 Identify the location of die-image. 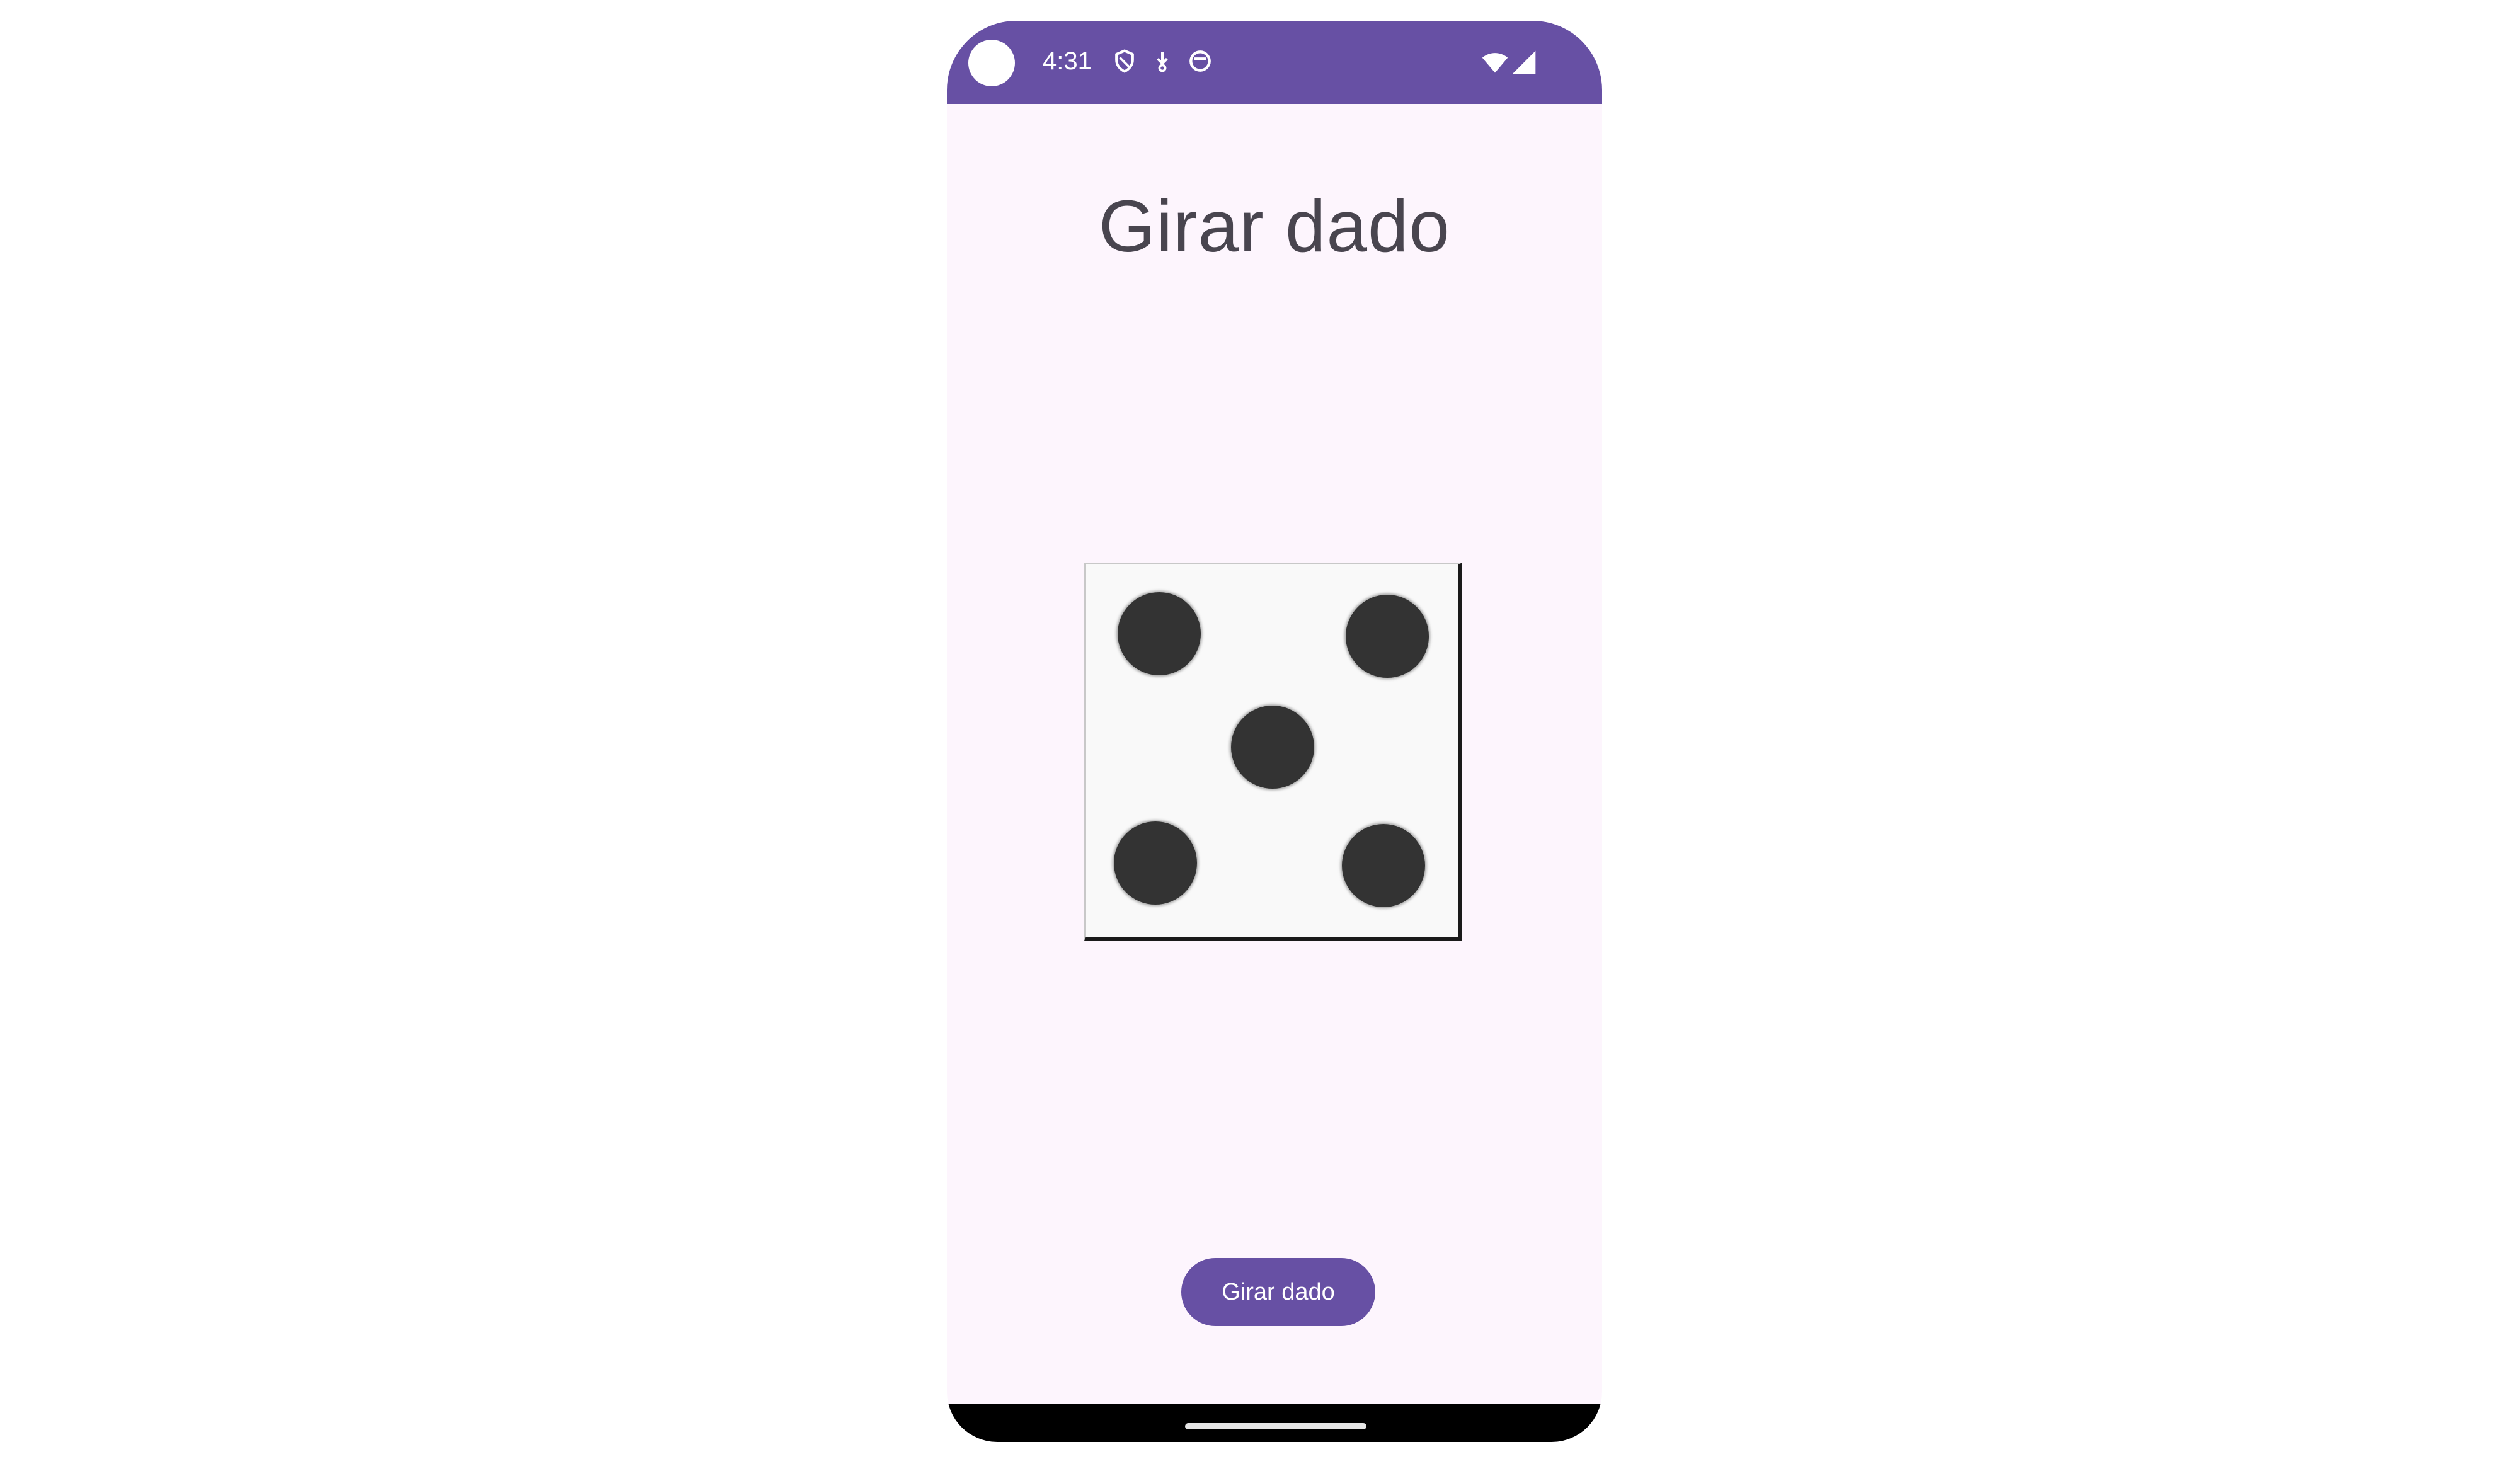
(1273, 752).